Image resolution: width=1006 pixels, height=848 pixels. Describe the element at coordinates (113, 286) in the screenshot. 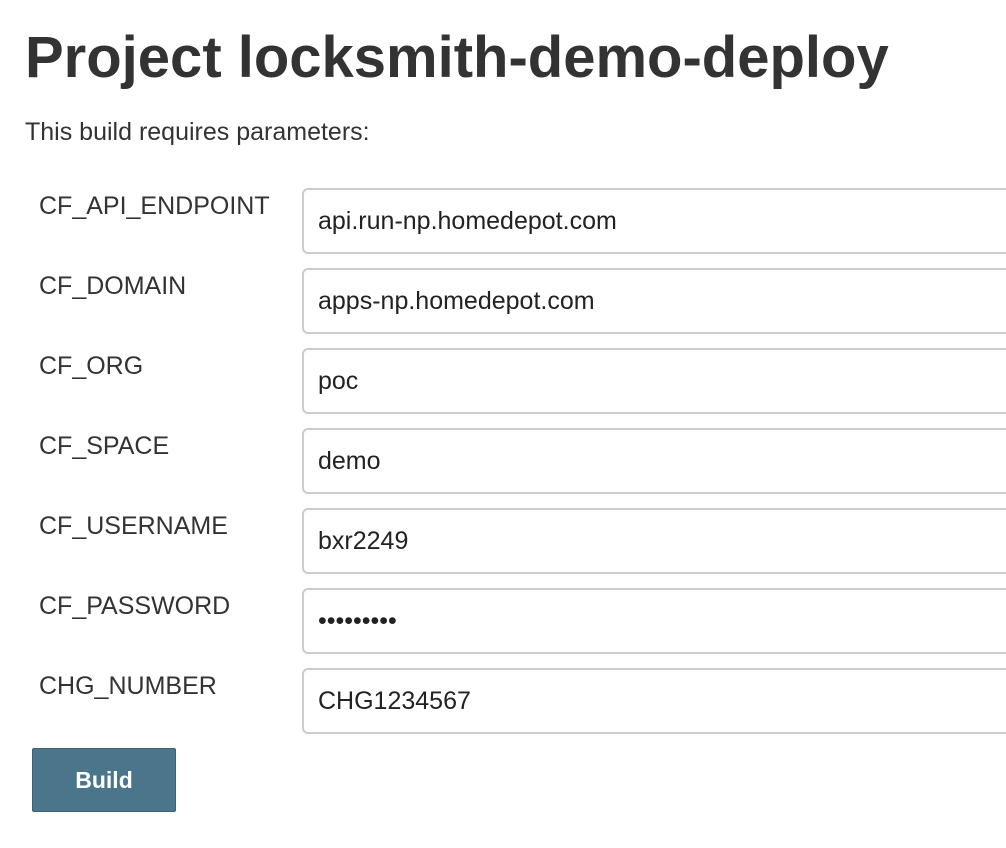

I see `param-label-cf-domain: CF_DOMAIN` at that location.